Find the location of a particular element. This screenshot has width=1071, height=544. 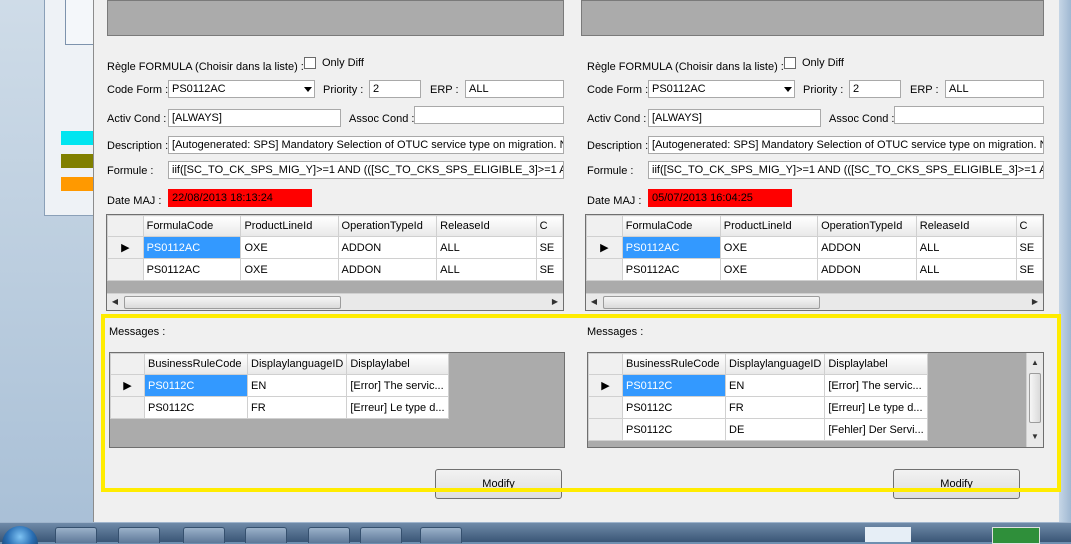

date-maj-field: 22/08/2013 18:13:24 is located at coordinates (240, 198).